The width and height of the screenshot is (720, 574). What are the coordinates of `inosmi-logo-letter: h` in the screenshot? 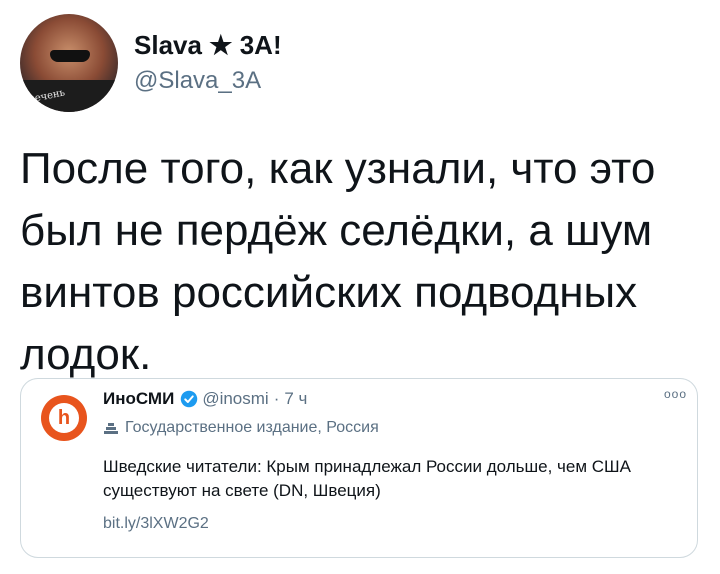 It's located at (64, 418).